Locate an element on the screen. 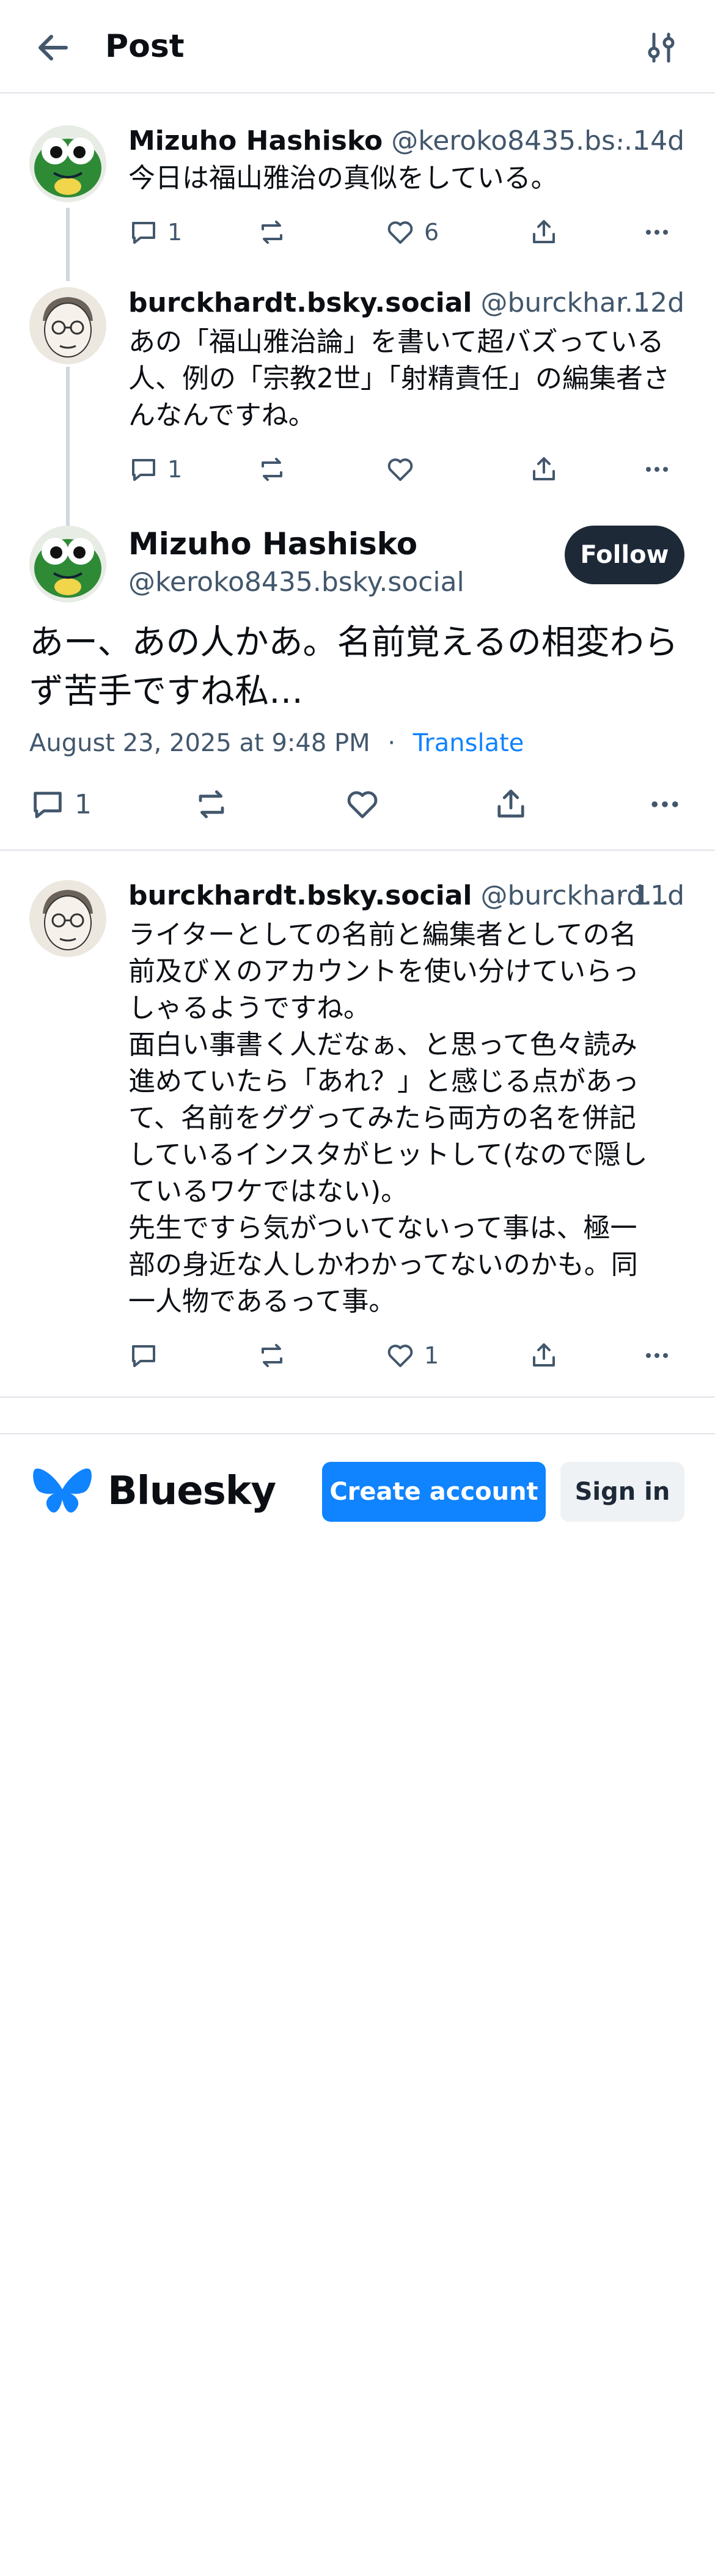 This screenshot has height=2576, width=715. text-line: 先生ですら気がついてないって事は、極一 is located at coordinates (383, 1228).